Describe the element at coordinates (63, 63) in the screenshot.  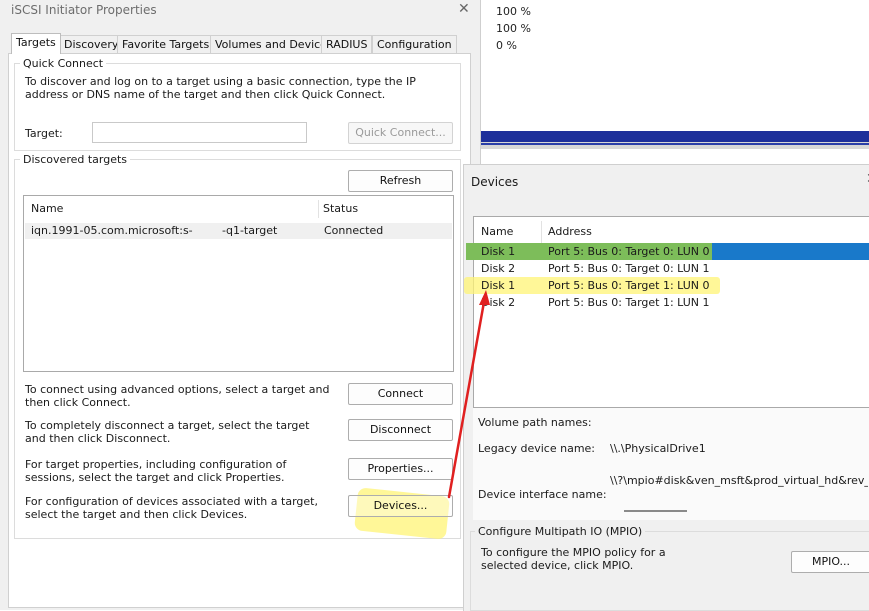
I see `group-label: Quick Connect` at that location.